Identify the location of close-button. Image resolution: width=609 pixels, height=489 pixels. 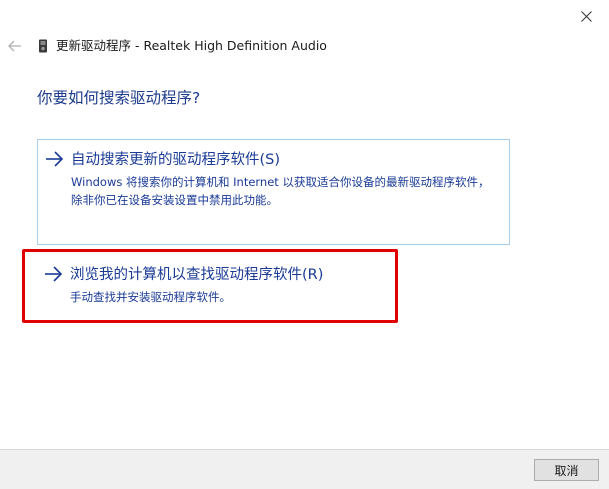
(586, 16).